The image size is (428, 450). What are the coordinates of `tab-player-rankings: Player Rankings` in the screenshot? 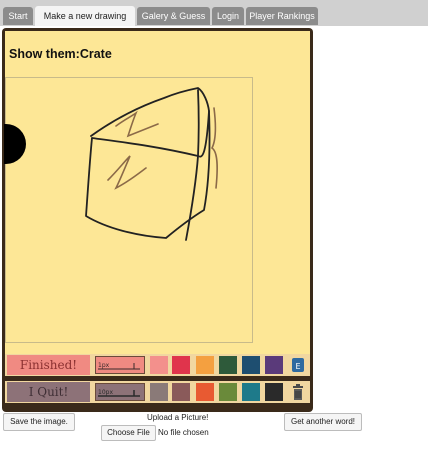 It's located at (282, 16).